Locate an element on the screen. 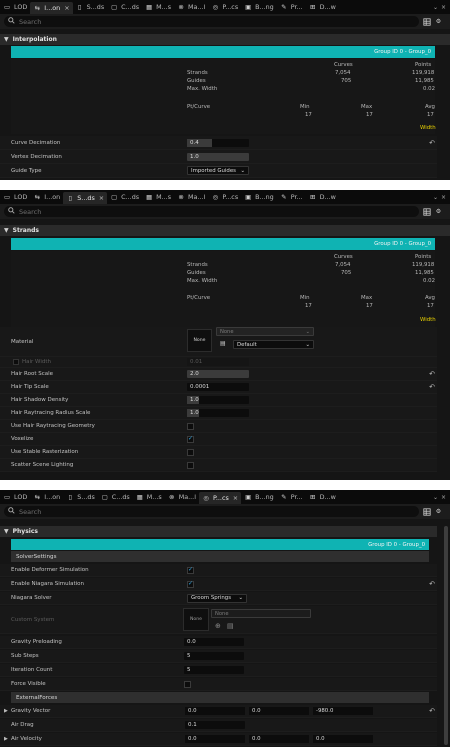  chevron-down-icon: ⌄ is located at coordinates (307, 344).